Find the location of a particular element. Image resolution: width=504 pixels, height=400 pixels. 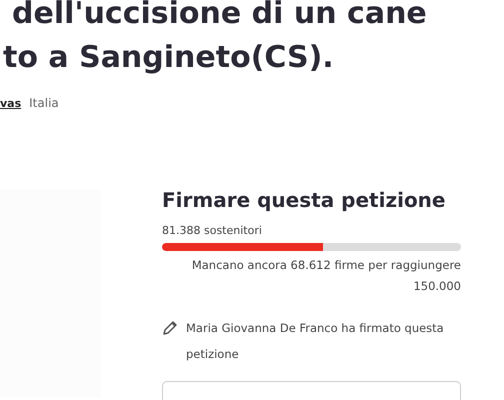

pencil-icon is located at coordinates (170, 328).